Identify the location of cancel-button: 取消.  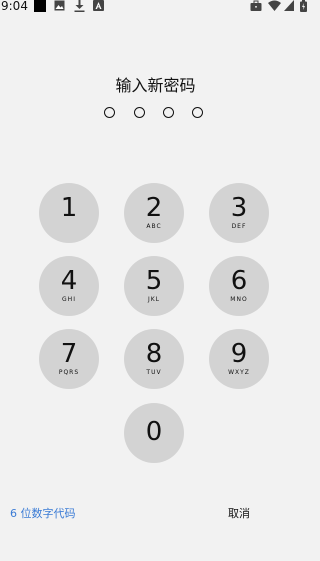
(239, 514).